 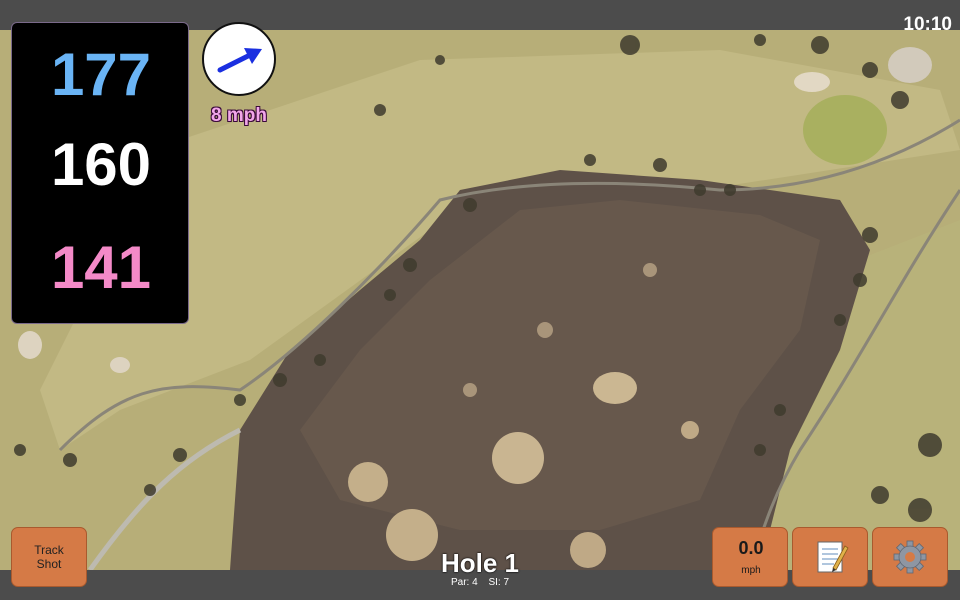 I want to click on track-shot-label-line1: Track, so click(x=49, y=550).